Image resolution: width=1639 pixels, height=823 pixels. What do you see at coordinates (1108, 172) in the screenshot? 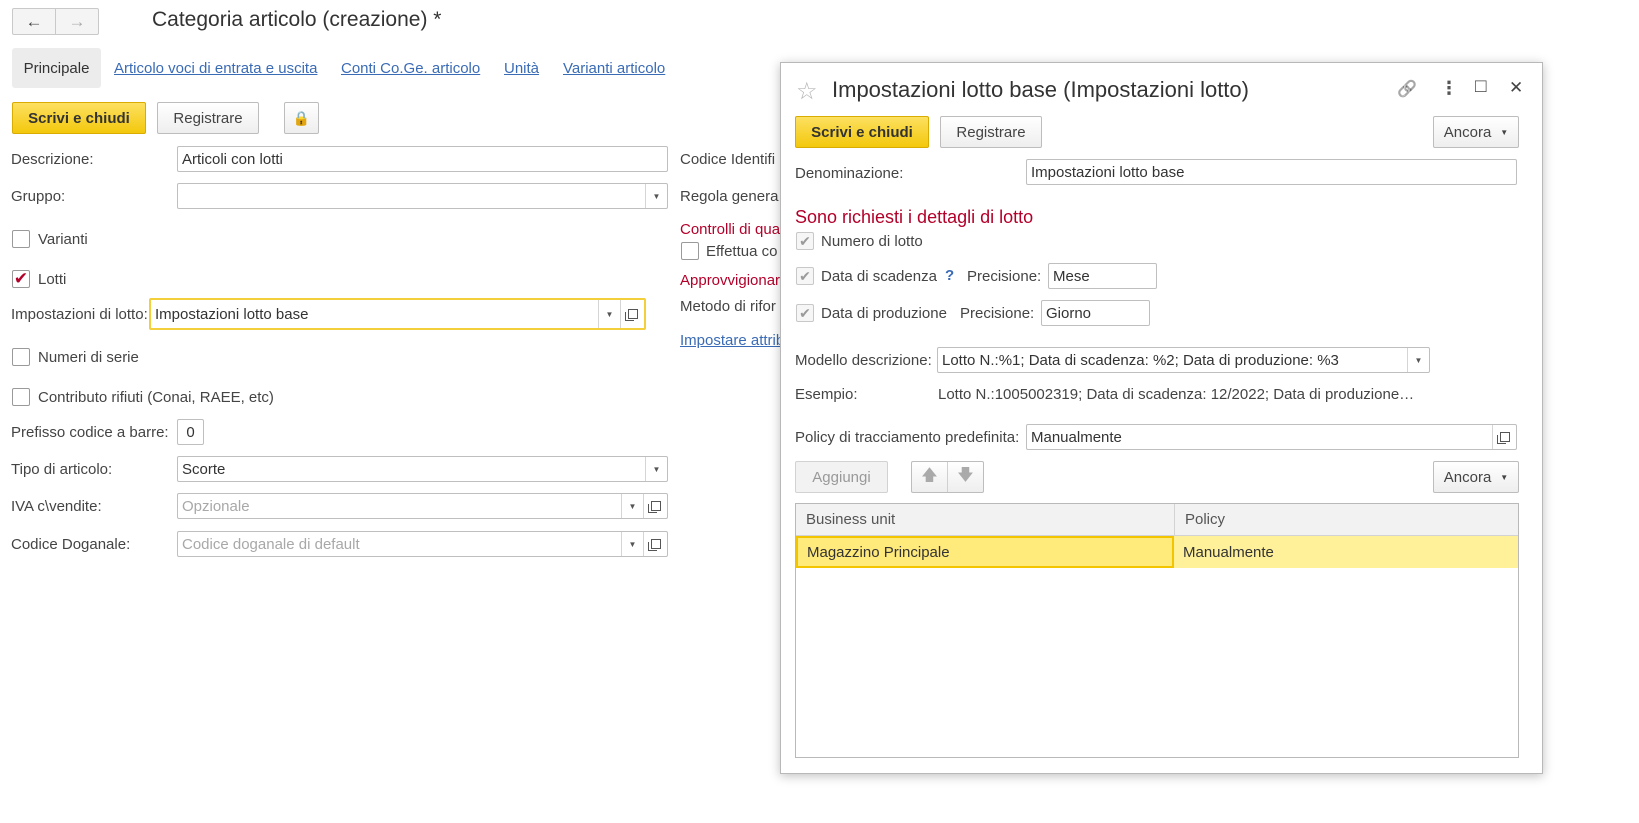
I see `denominazione-value: Impostazioni lotto base` at bounding box center [1108, 172].